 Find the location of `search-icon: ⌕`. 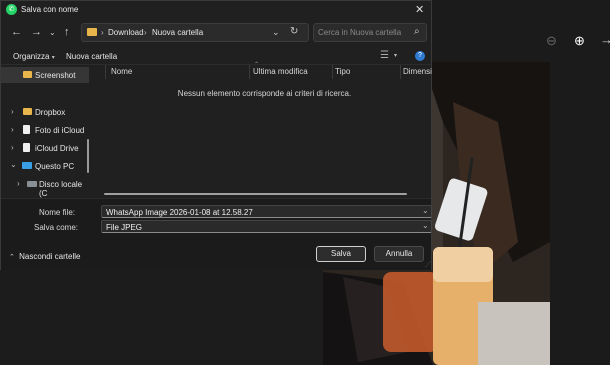

search-icon: ⌕ is located at coordinates (417, 31).